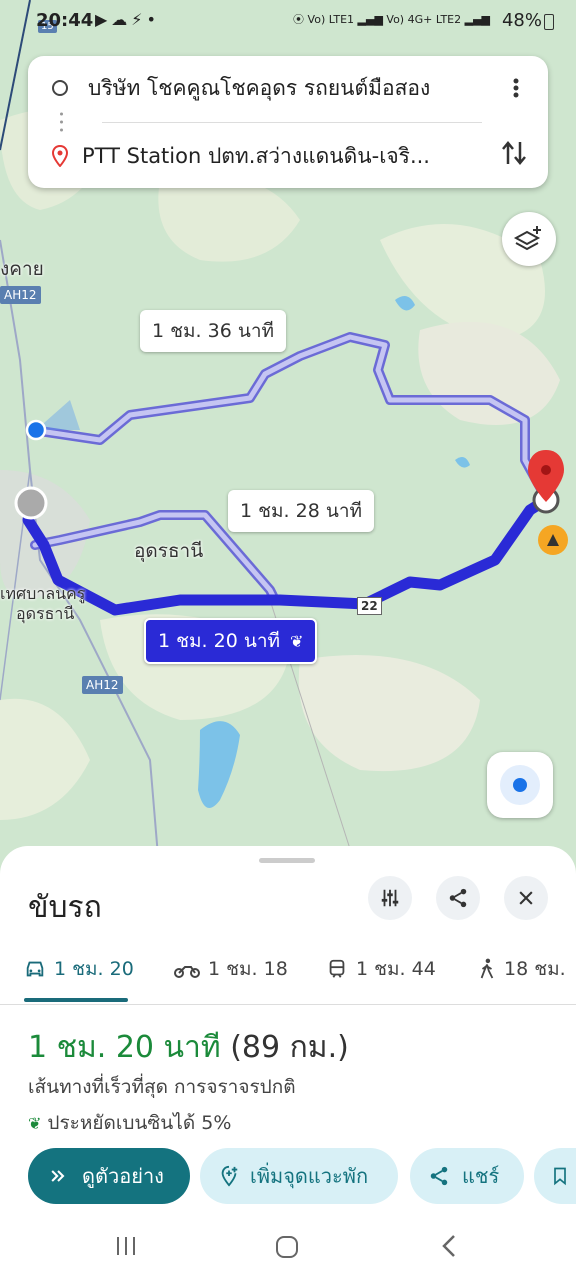  Describe the element at coordinates (58, 1176) in the screenshot. I see `double-chevron-icon` at that location.